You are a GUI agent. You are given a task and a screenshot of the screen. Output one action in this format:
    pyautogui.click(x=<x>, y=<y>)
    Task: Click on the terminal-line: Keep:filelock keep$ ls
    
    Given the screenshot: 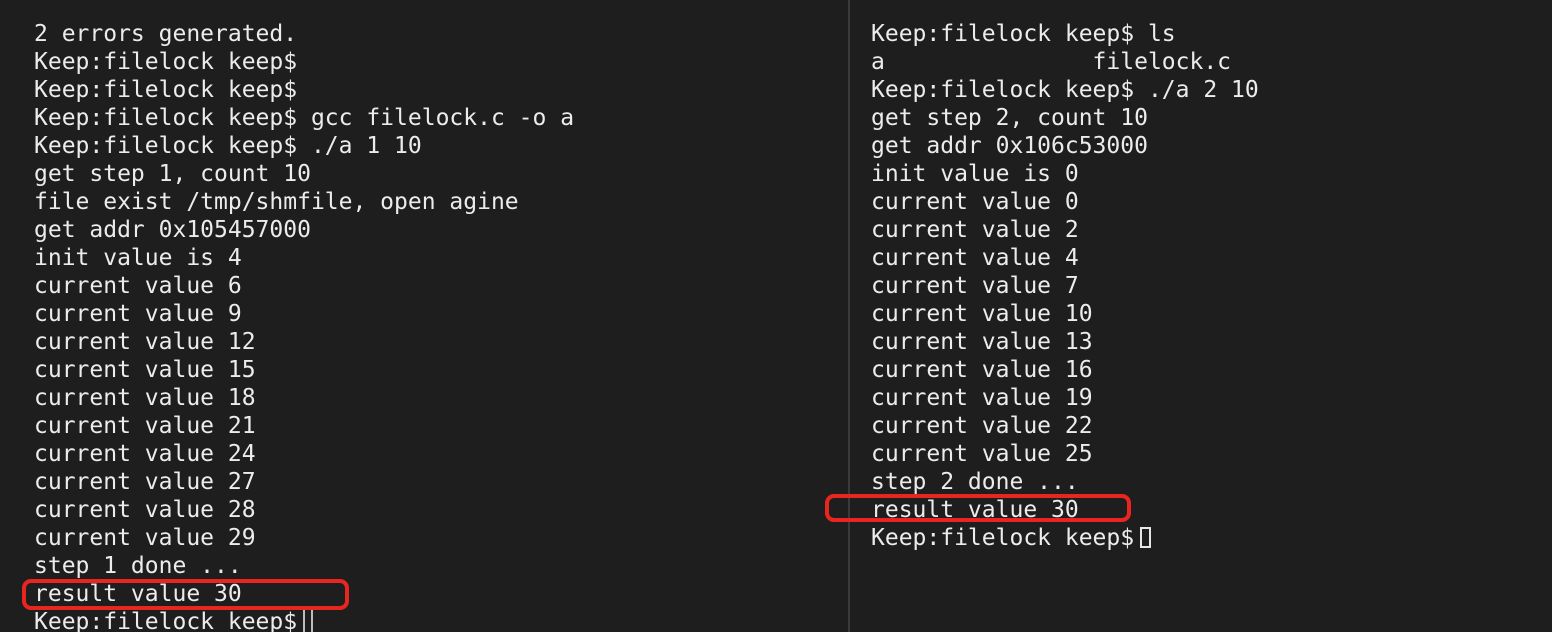 What is the action you would take?
    pyautogui.click(x=1023, y=34)
    